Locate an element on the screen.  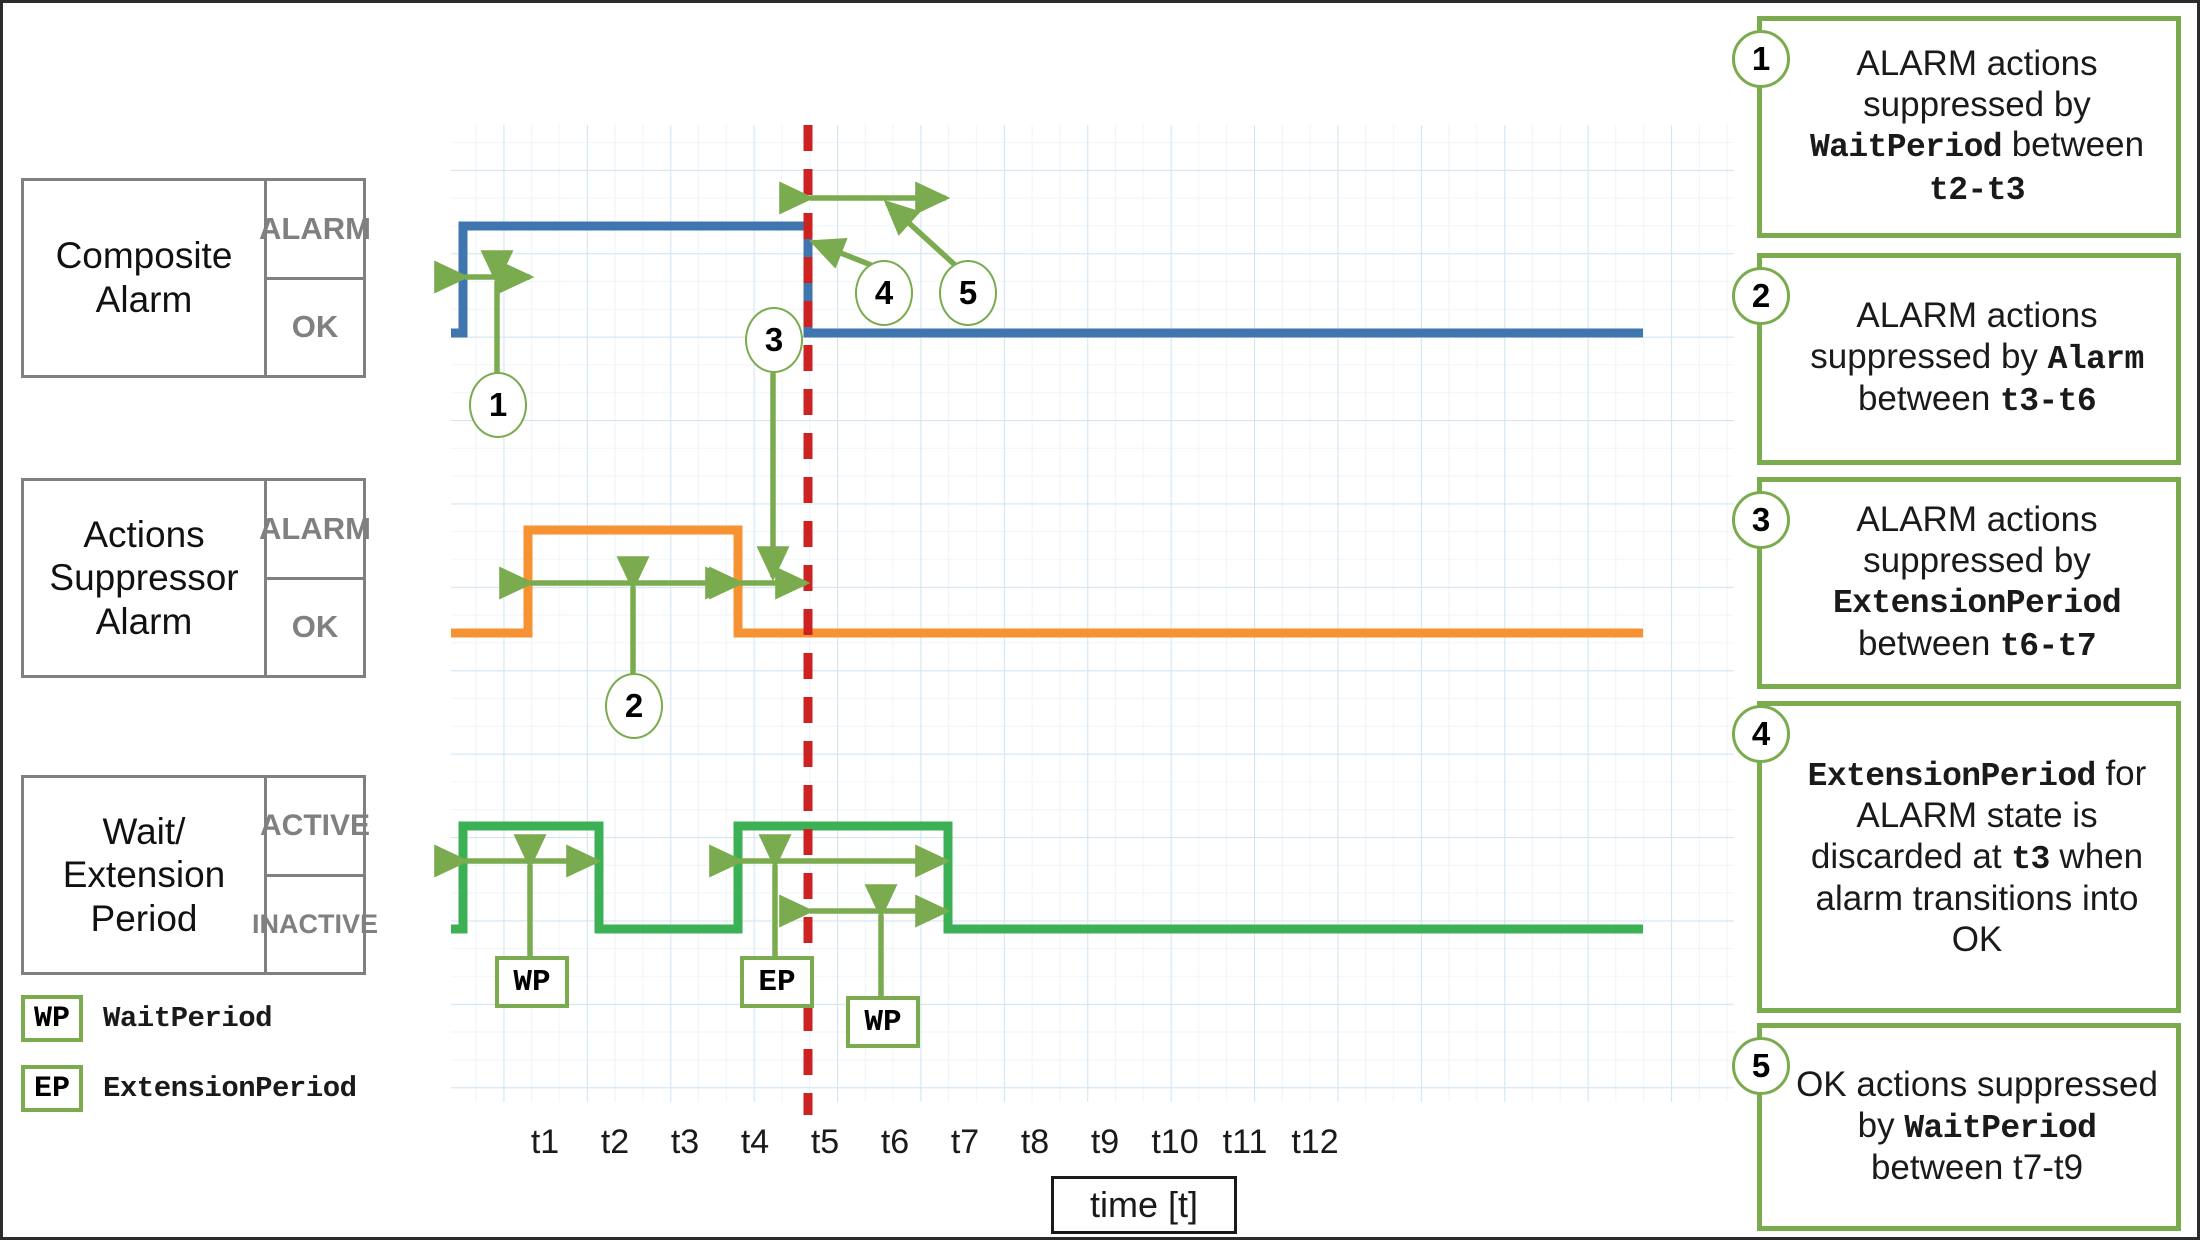
row-name-actions-suppressor-alarm: Actions Suppressor Alarm is located at coordinates (144, 578).